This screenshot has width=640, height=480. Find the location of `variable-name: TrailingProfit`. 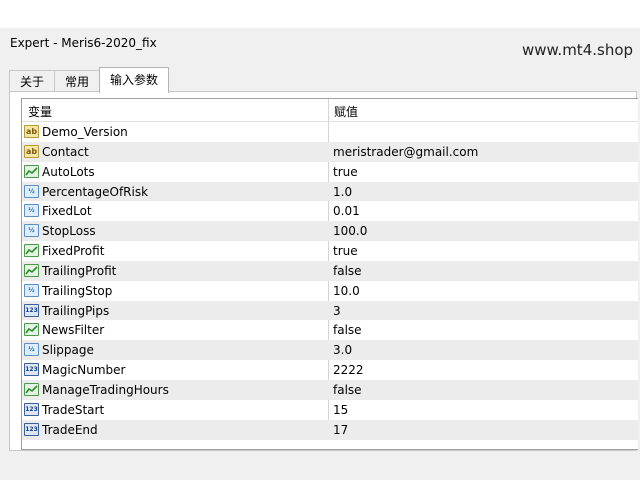

variable-name: TrailingProfit is located at coordinates (79, 270).